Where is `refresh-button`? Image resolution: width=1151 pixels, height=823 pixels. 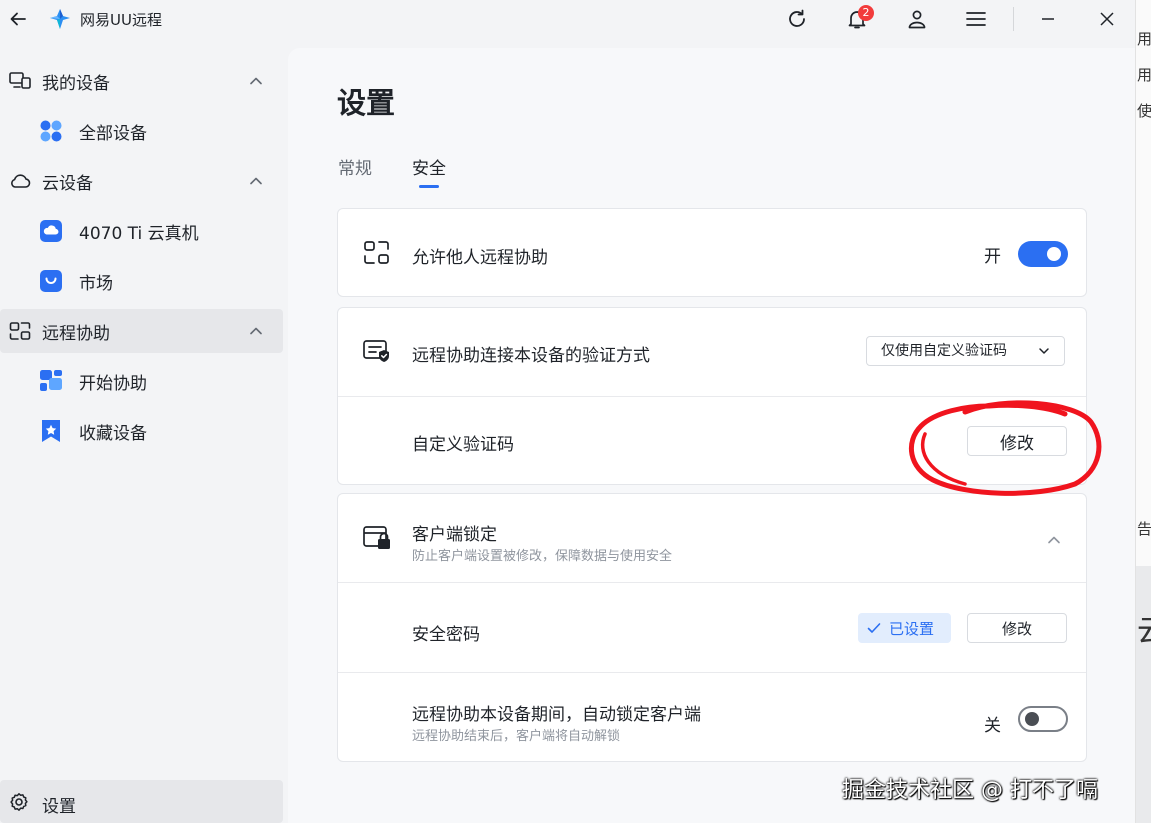
refresh-button is located at coordinates (797, 19).